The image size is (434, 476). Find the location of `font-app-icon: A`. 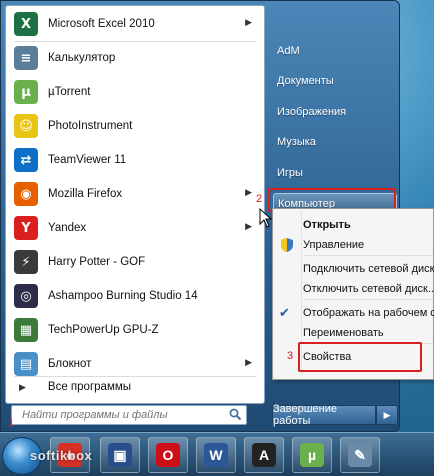

font-app-icon: A is located at coordinates (264, 455).